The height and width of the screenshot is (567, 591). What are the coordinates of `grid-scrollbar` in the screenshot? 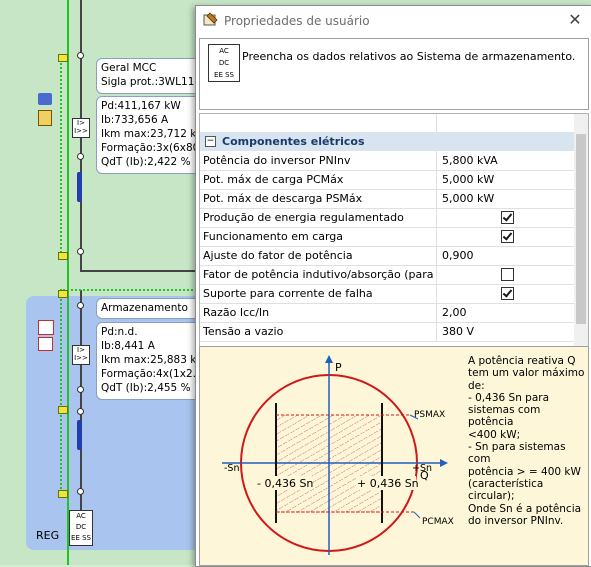 It's located at (581, 230).